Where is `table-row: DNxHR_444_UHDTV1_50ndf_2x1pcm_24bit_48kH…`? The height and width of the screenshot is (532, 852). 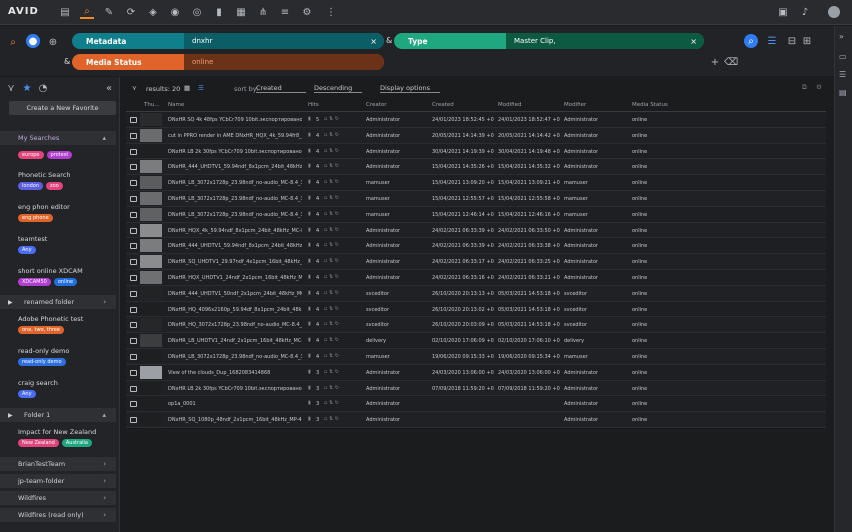 table-row: DNxHR_444_UHDTV1_50ndf_2x1pcm_24bit_48kH… is located at coordinates (476, 293).